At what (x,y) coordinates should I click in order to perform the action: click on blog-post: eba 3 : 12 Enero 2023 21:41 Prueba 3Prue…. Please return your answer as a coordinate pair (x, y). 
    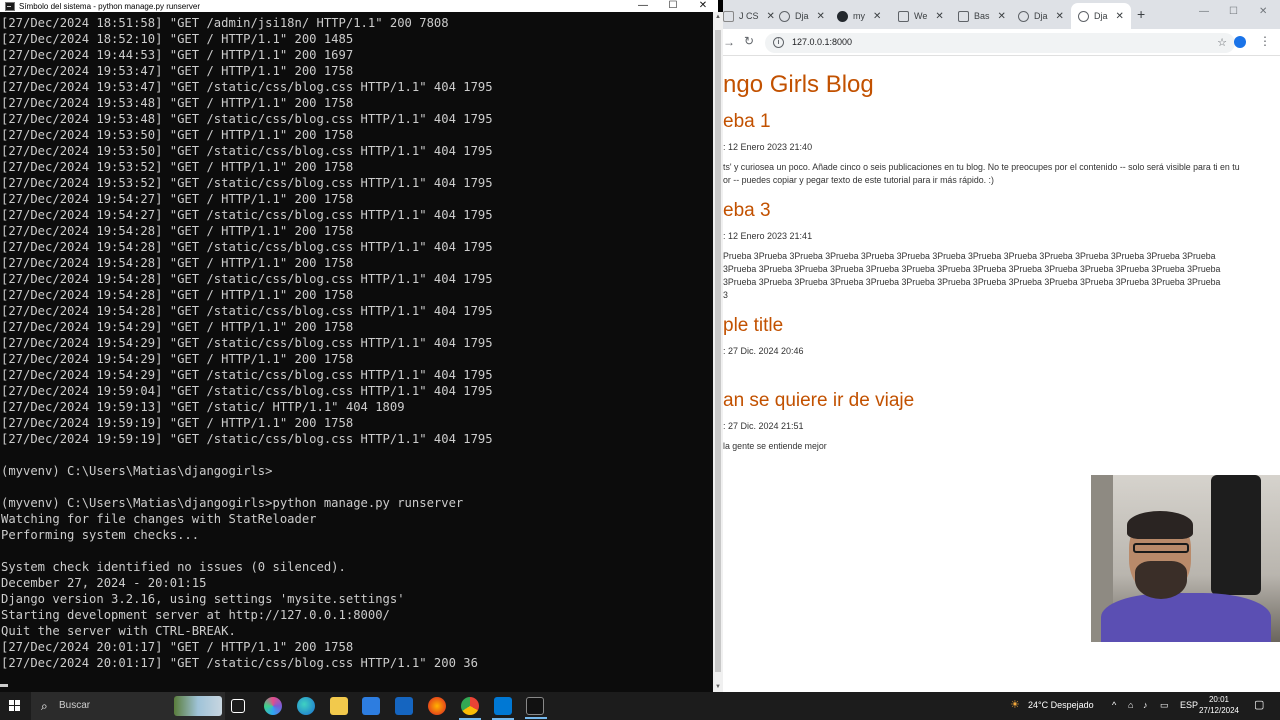
    Looking at the image, I should click on (999, 251).